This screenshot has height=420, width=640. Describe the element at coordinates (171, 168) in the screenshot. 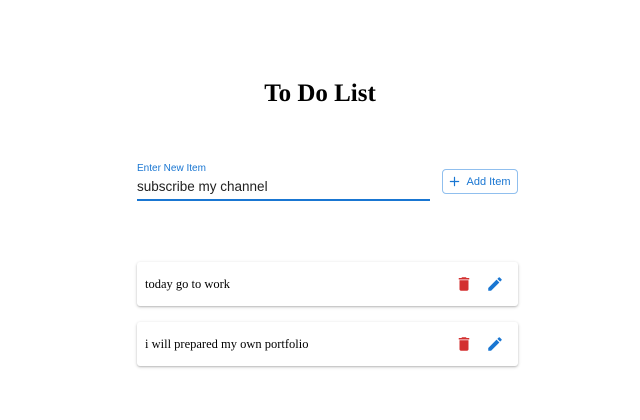

I see `new-item-label: Enter New Item` at that location.